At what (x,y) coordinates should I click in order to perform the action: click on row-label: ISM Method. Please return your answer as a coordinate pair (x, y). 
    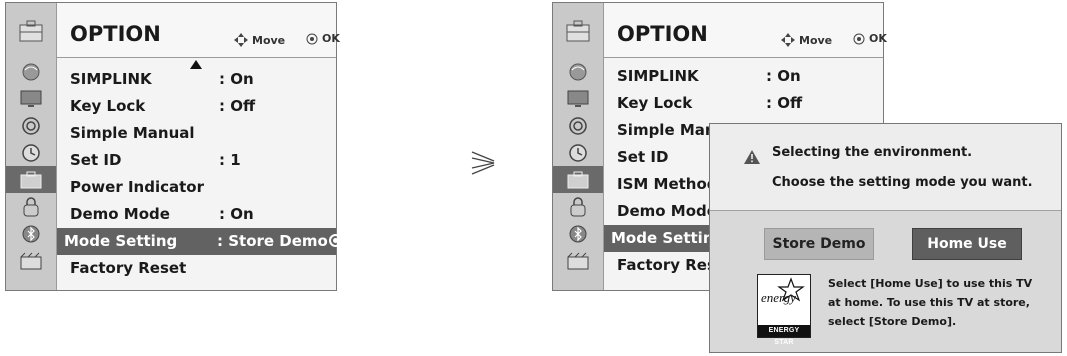
    Looking at the image, I should click on (667, 184).